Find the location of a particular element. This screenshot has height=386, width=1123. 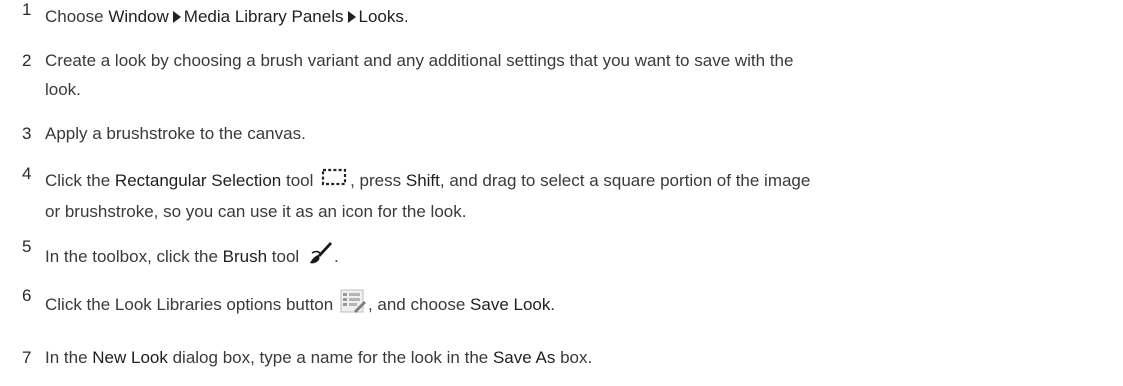

step-number: 2 is located at coordinates (27, 60).